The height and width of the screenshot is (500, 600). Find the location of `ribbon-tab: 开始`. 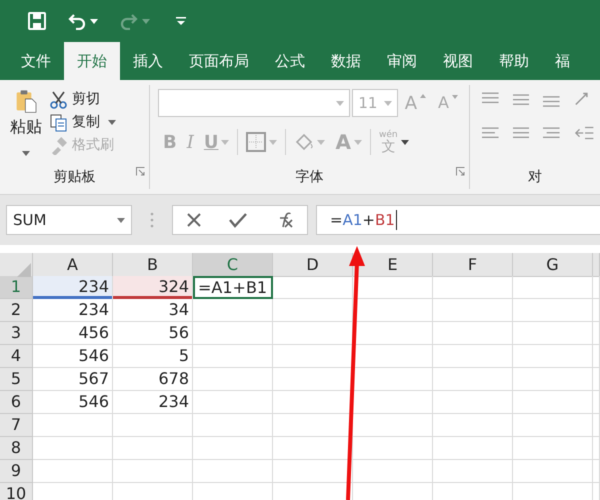

ribbon-tab: 开始 is located at coordinates (92, 61).